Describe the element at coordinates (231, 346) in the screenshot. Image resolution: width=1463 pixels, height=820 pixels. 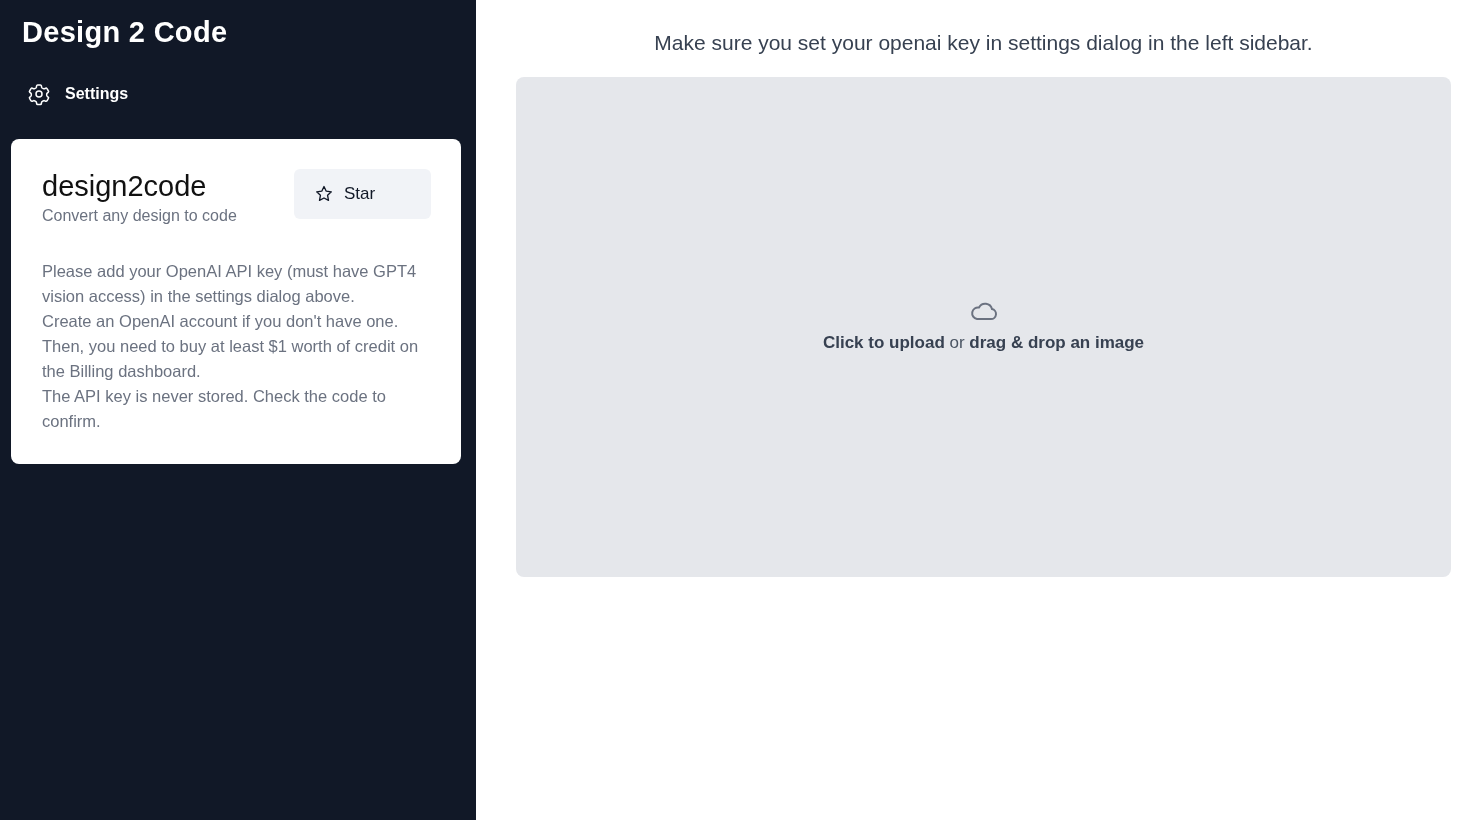
I see `info-paragraph: Create an OpenAI account if you don't have one. Then, you need to buy at least $1 worth of credit on the Billing dashboard.` at that location.